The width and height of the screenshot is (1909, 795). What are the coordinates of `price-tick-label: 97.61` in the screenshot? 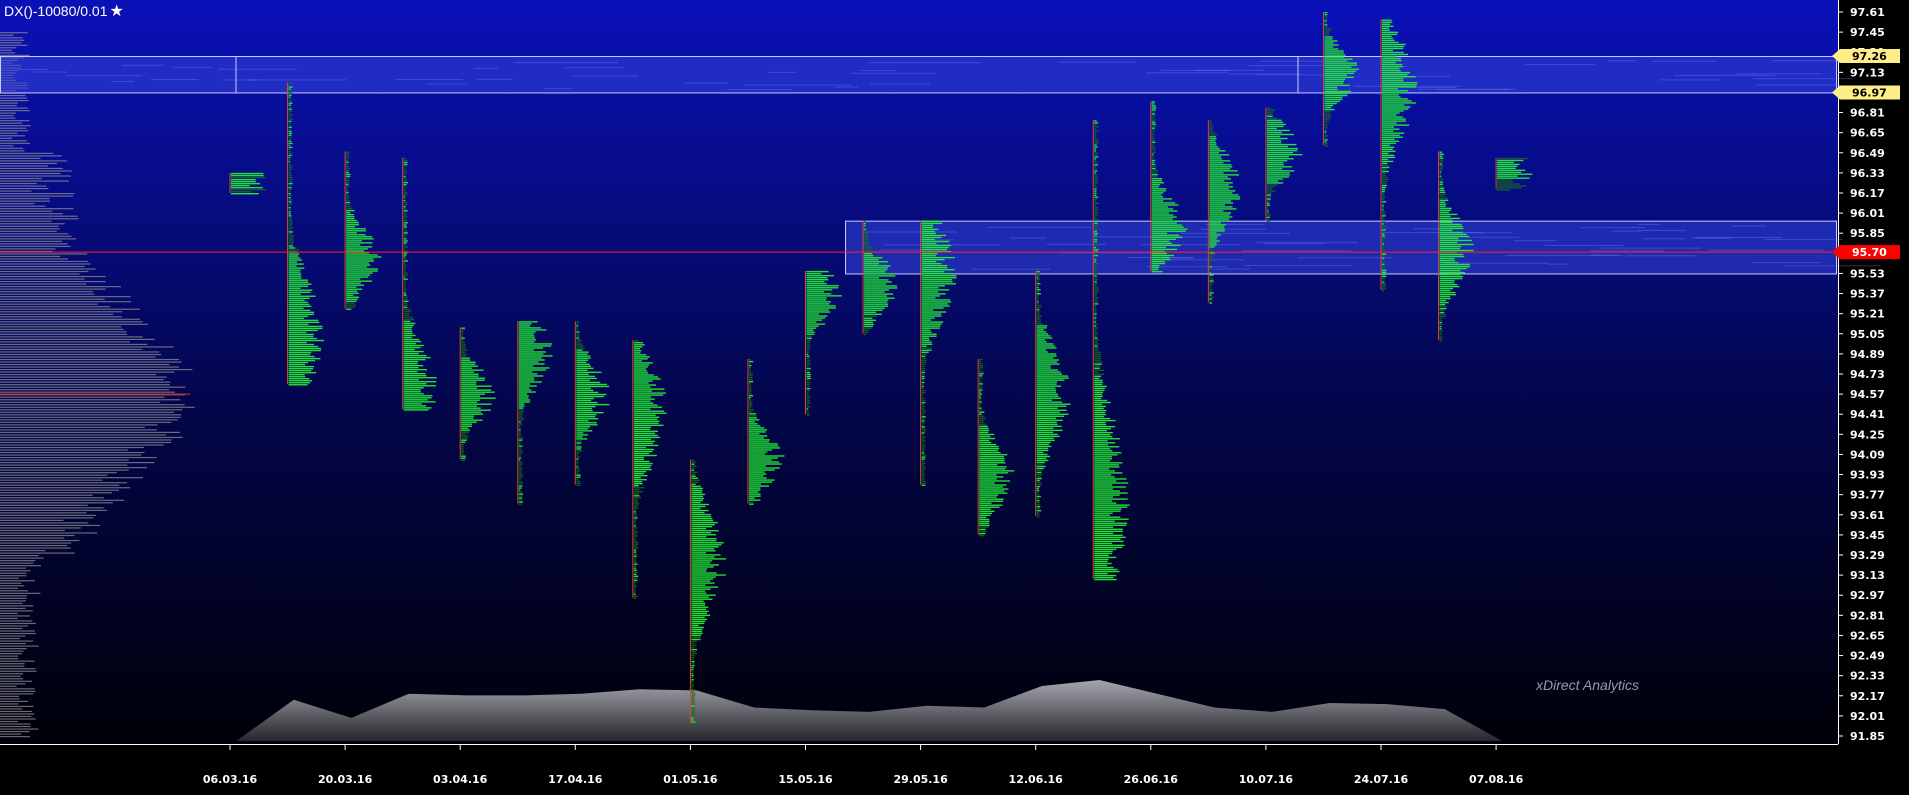 It's located at (1867, 12).